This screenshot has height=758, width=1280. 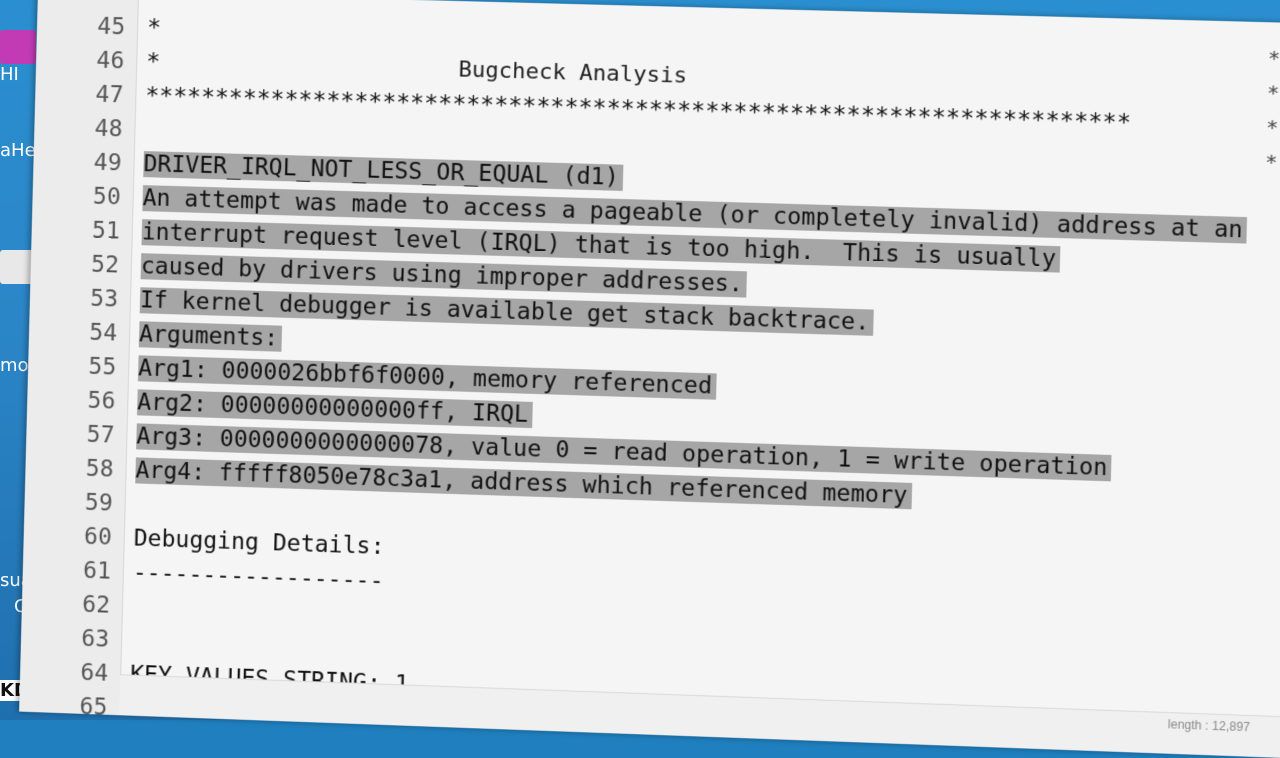 I want to click on line-number: 58, so click(x=69, y=468).